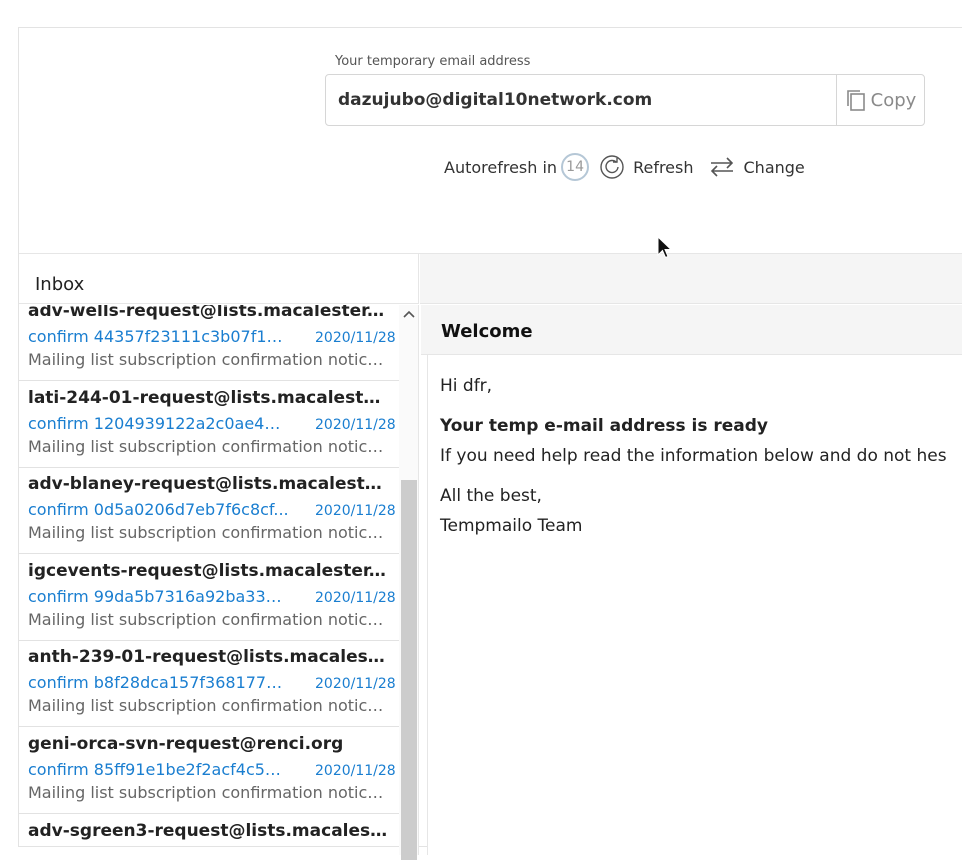 This screenshot has height=860, width=962. What do you see at coordinates (219, 279) in the screenshot?
I see `inbox-header: Inbox` at bounding box center [219, 279].